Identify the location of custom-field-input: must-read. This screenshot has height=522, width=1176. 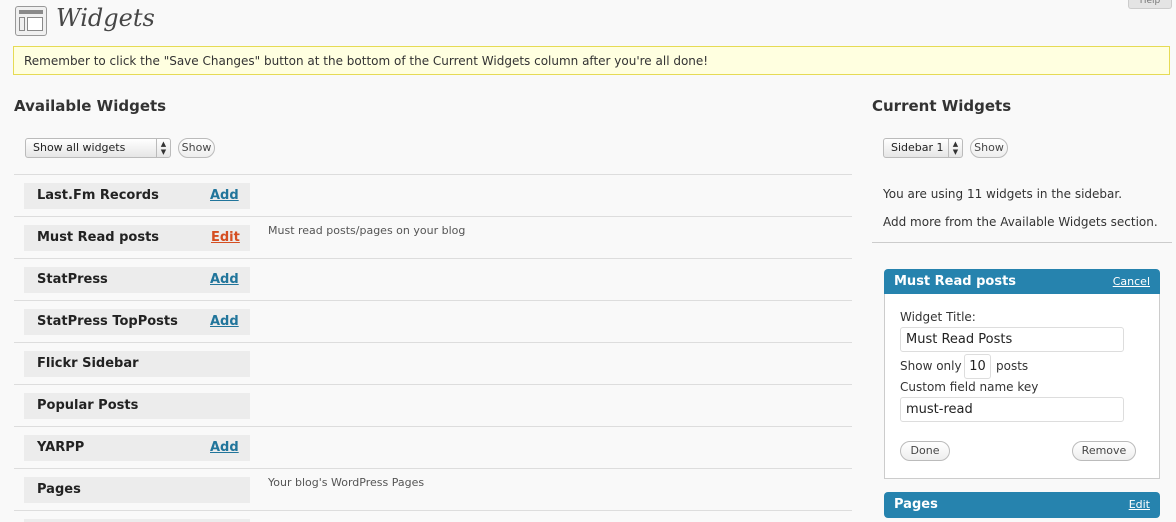
(1012, 409).